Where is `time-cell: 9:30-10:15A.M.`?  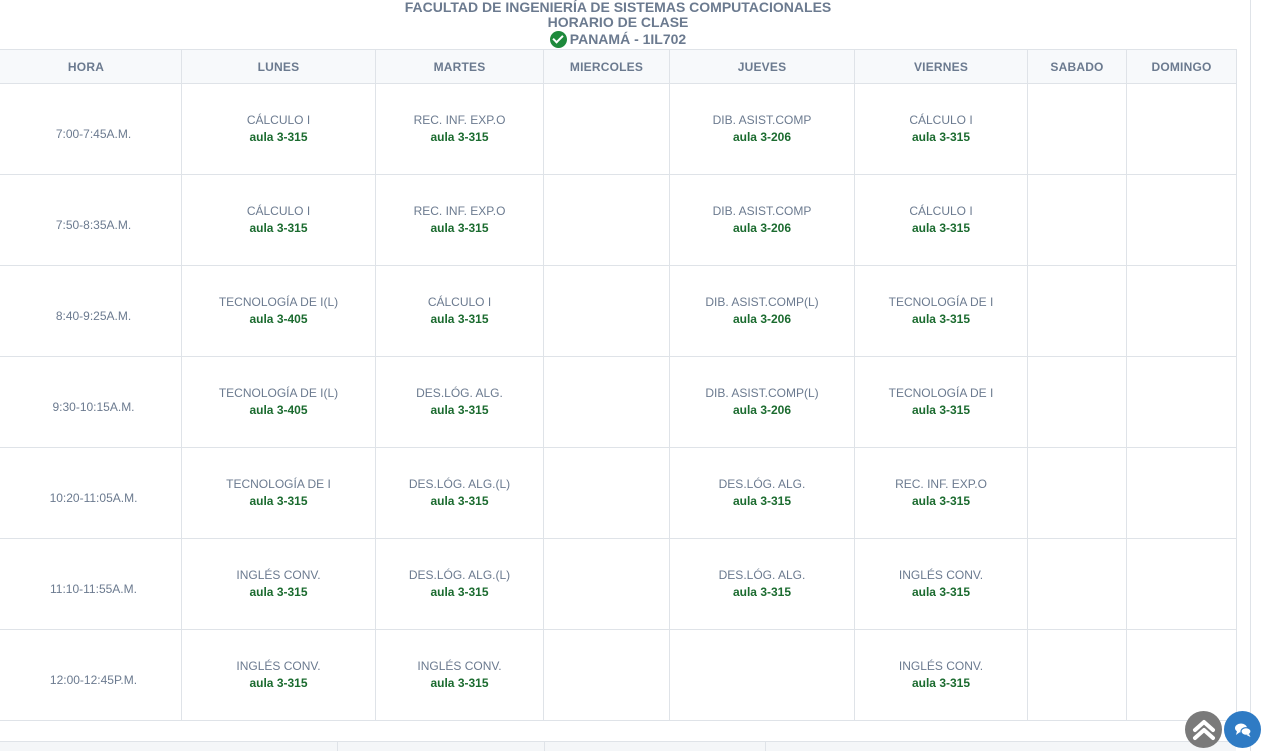 time-cell: 9:30-10:15A.M. is located at coordinates (91, 402).